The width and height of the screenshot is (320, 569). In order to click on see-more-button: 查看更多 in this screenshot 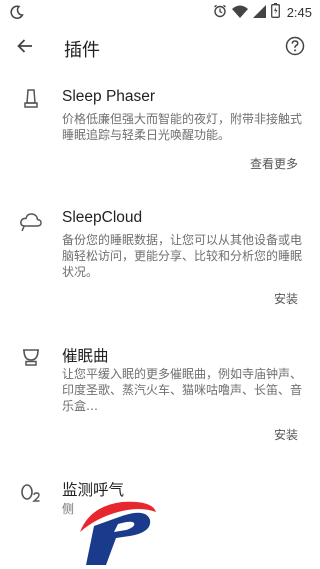, I will do `click(274, 163)`.